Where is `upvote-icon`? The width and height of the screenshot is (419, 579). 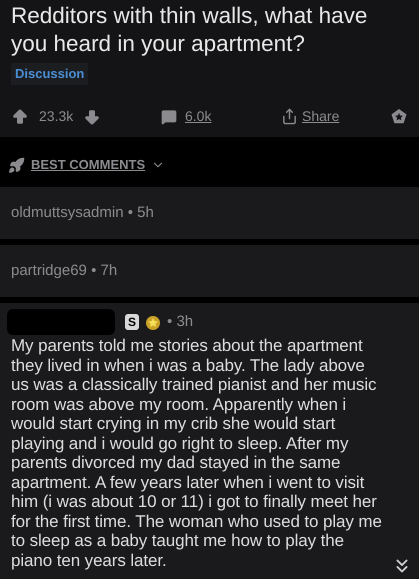
upvote-icon is located at coordinates (20, 117).